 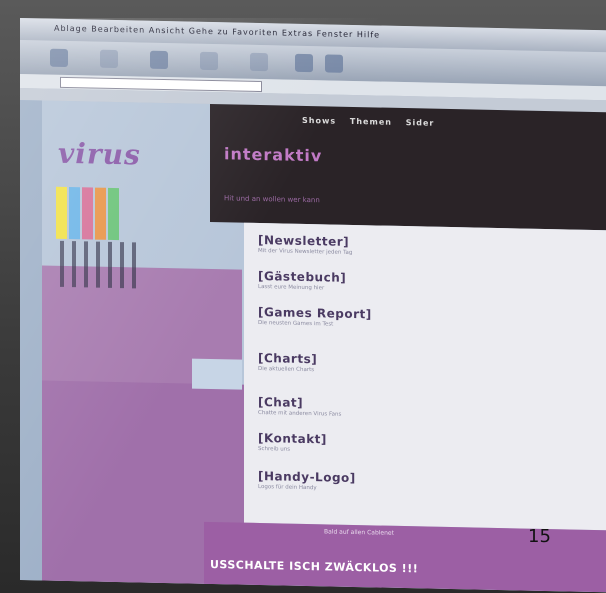 What do you see at coordinates (272, 199) in the screenshot?
I see `section-subtitle: Hit und an wollen wer kann` at bounding box center [272, 199].